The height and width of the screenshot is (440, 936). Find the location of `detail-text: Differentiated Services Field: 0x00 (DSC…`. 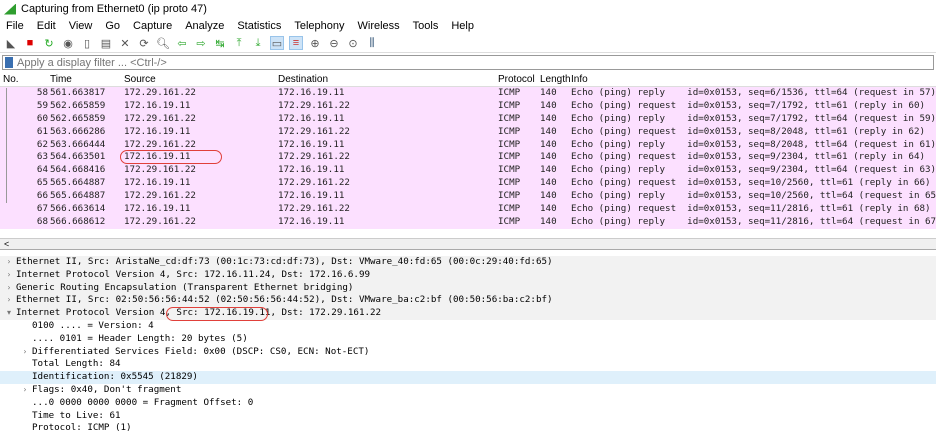

detail-text: Differentiated Services Field: 0x00 (DSC… is located at coordinates (201, 351).